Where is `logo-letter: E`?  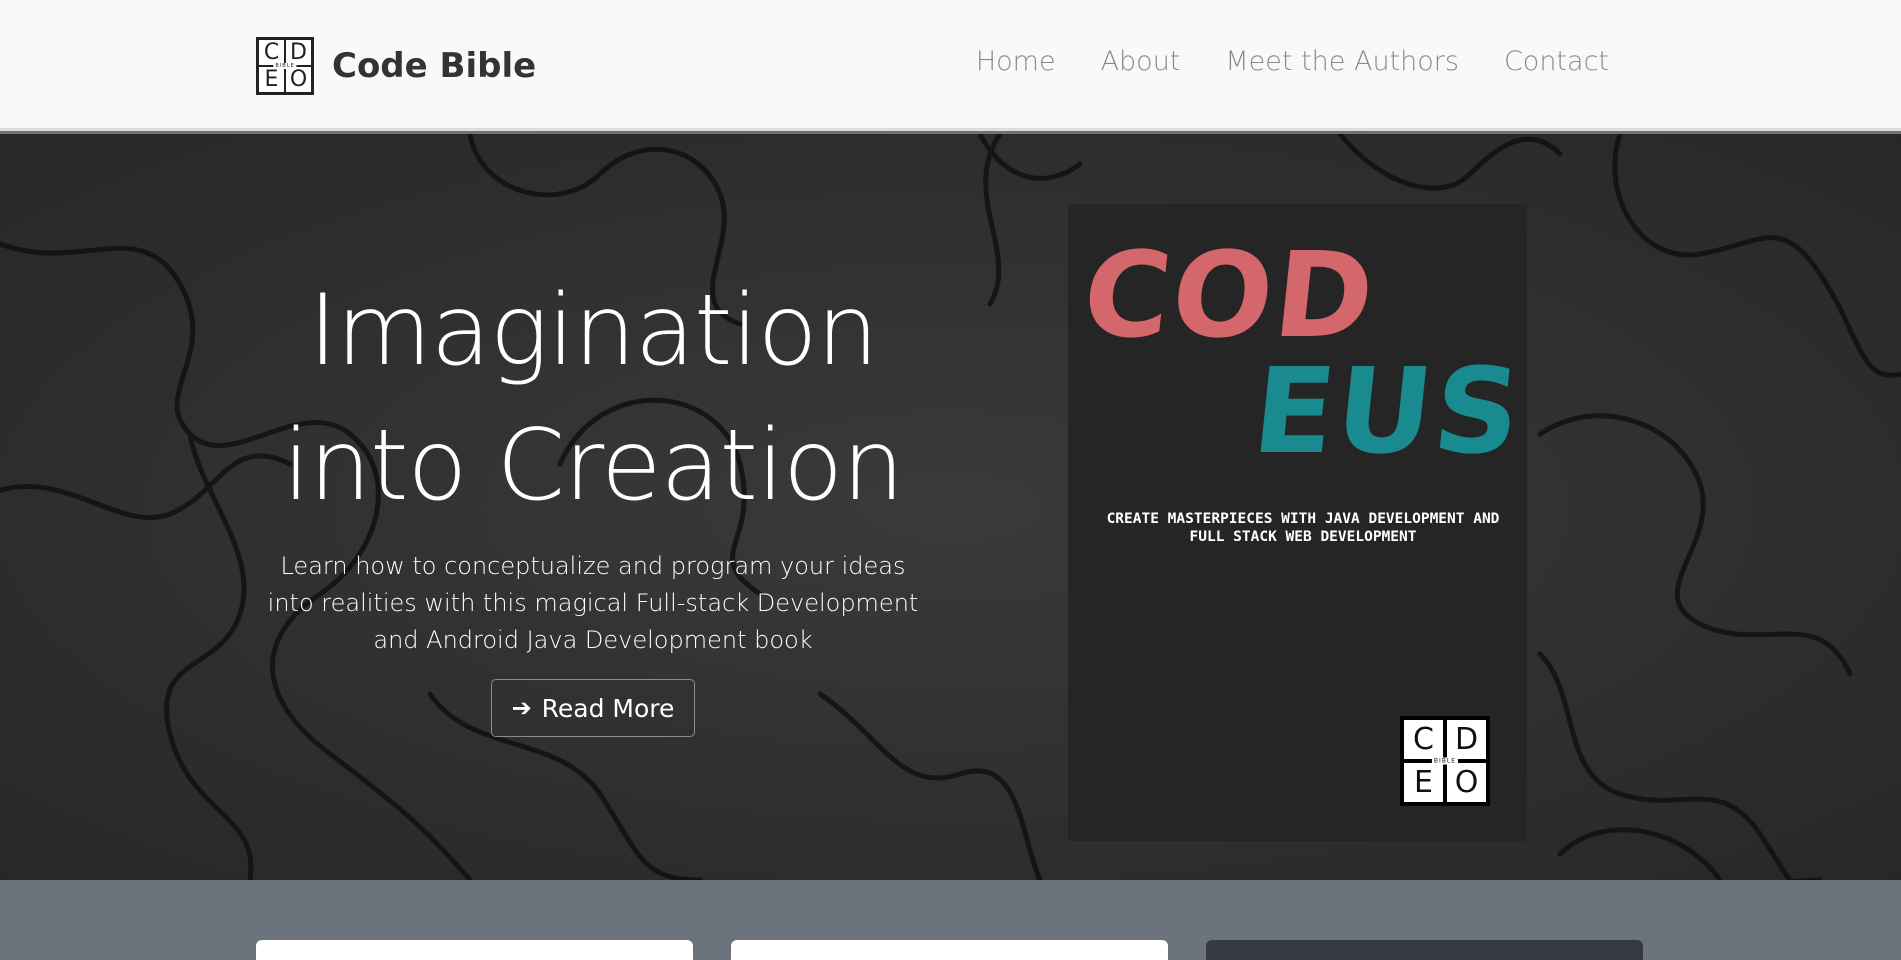 logo-letter: E is located at coordinates (271, 79).